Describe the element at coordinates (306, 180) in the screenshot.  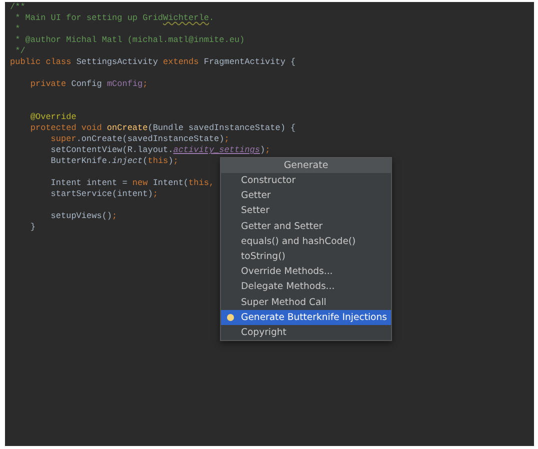
I see `menu-item: Constructor` at that location.